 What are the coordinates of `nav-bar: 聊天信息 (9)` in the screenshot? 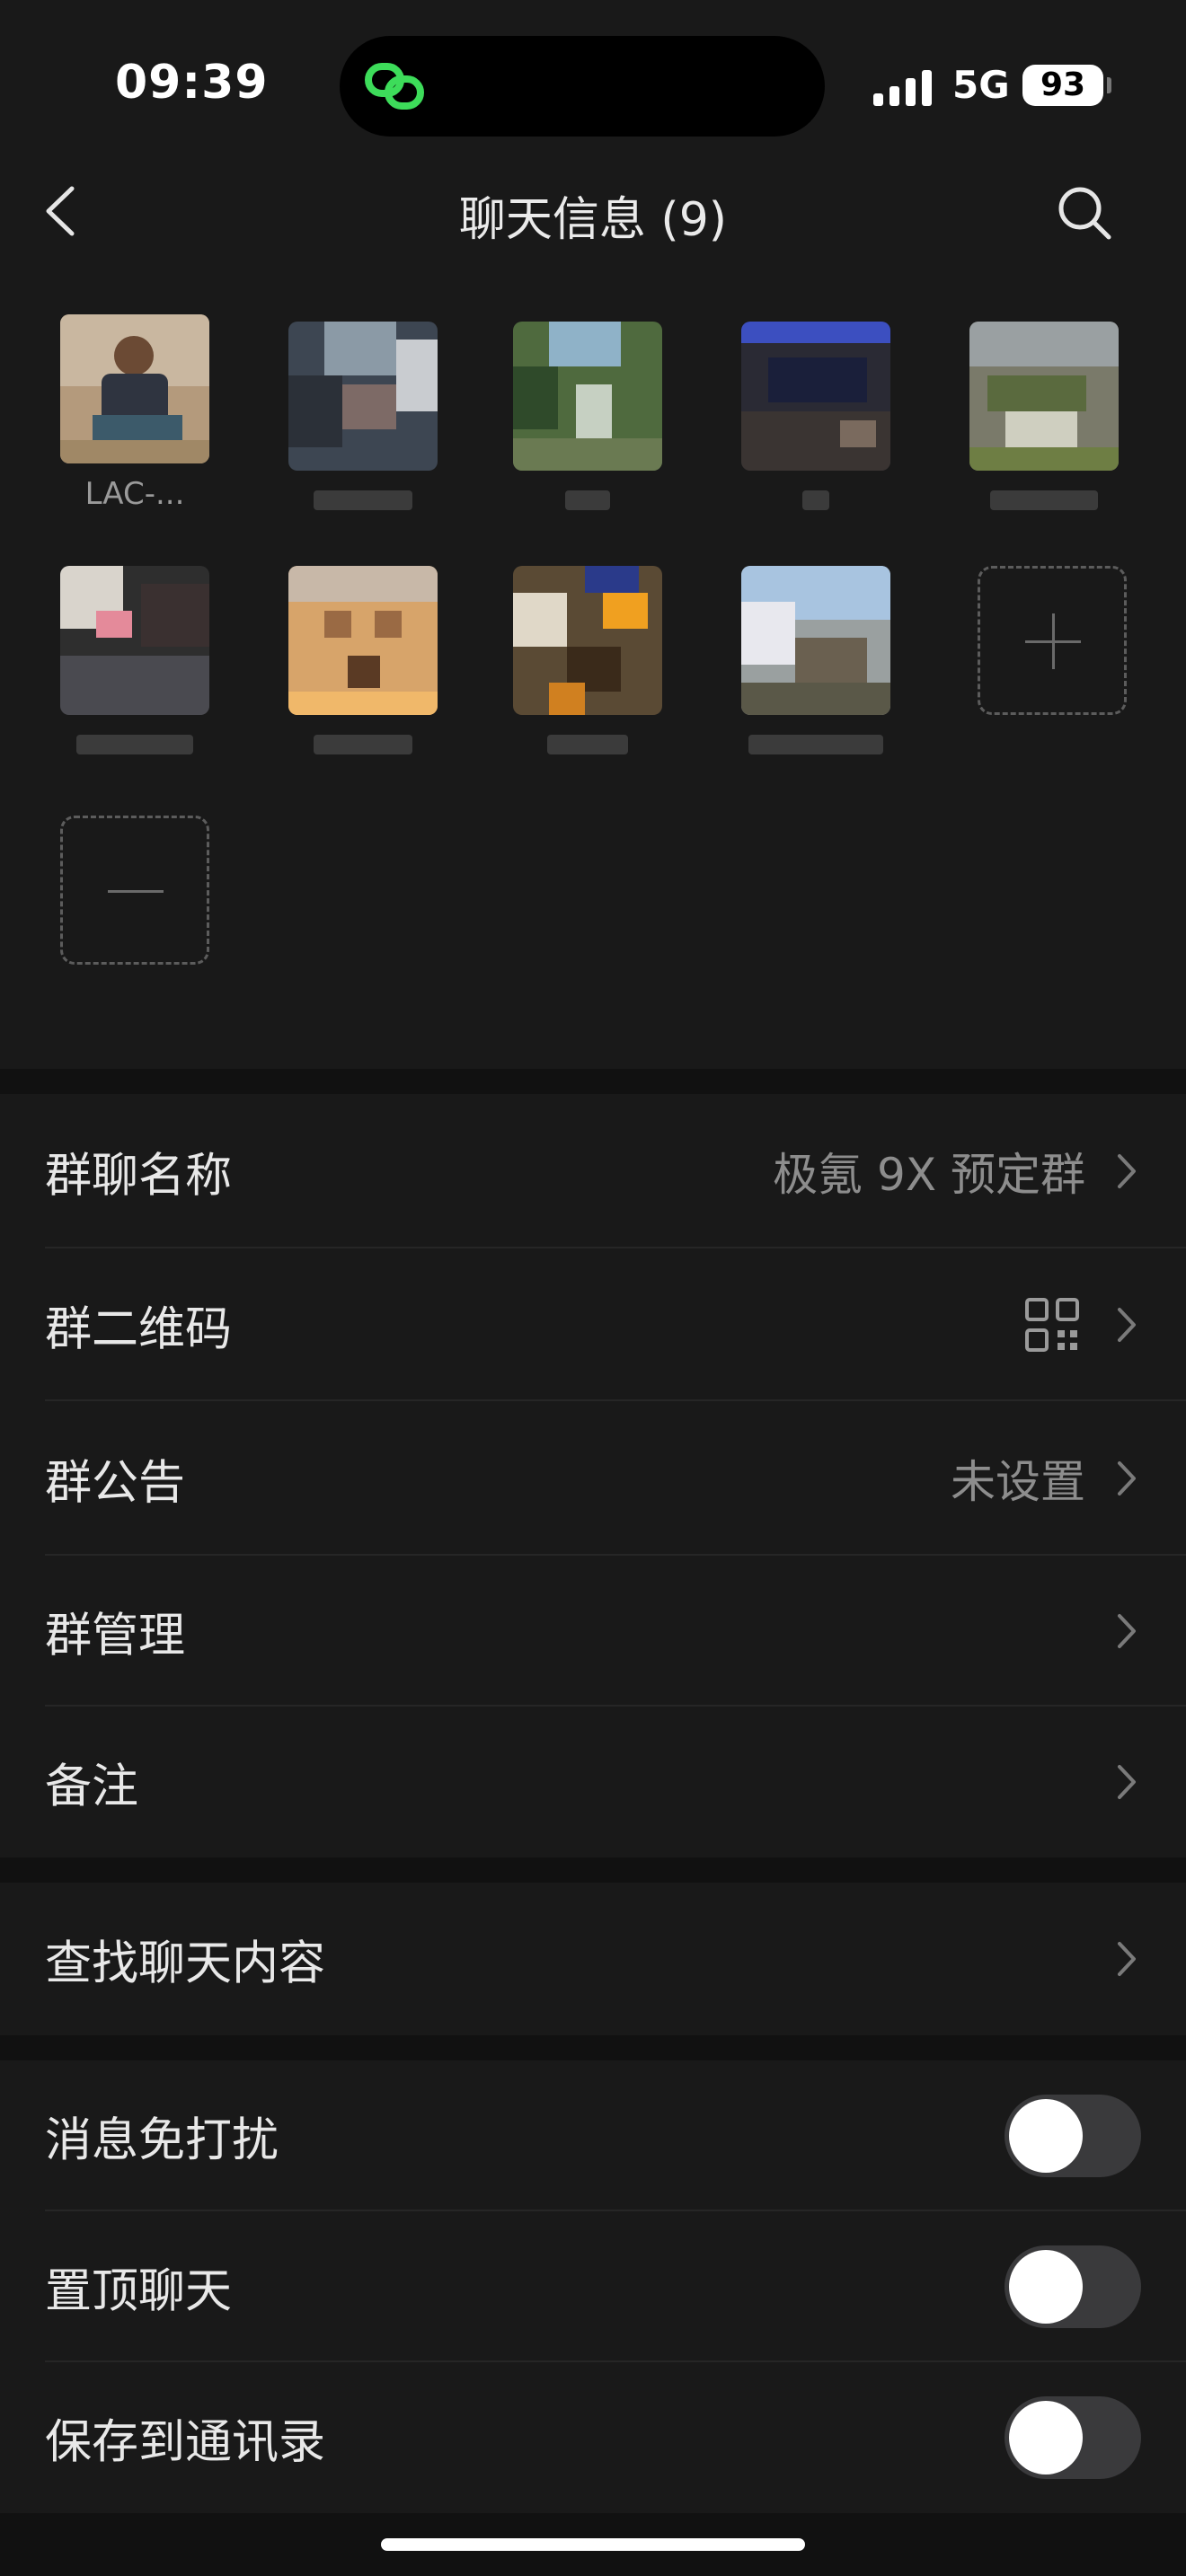 It's located at (593, 211).